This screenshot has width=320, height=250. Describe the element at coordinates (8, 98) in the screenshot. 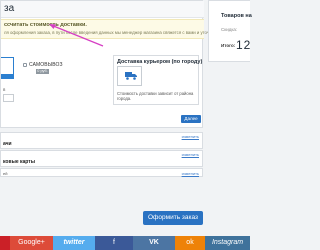

I see `quantity-stepper` at that location.